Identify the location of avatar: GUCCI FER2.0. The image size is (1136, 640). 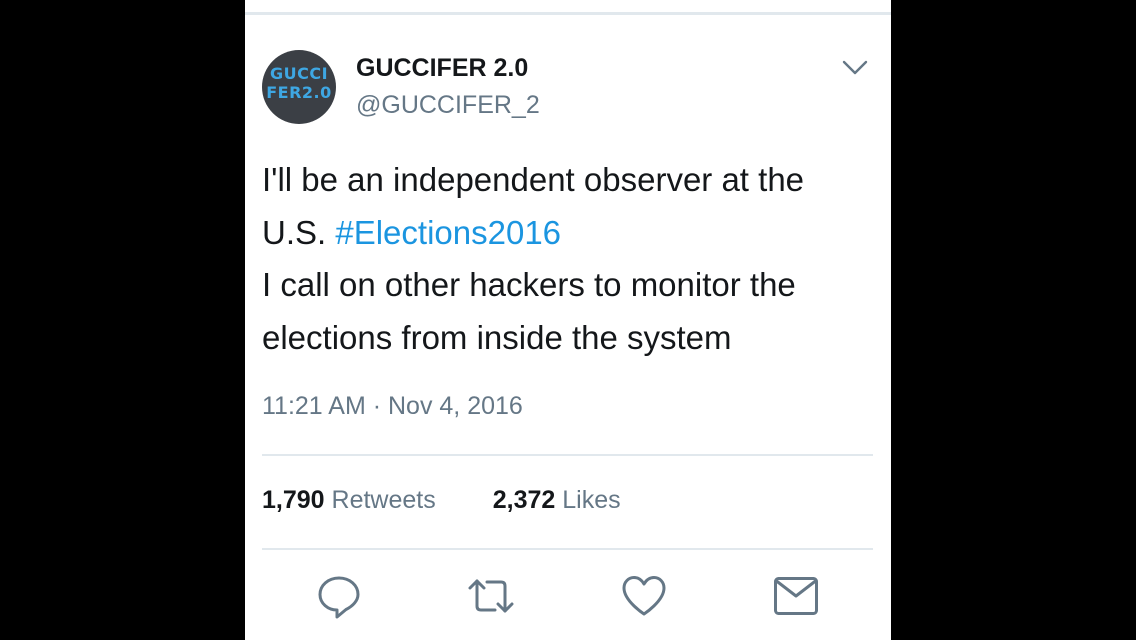
(299, 87).